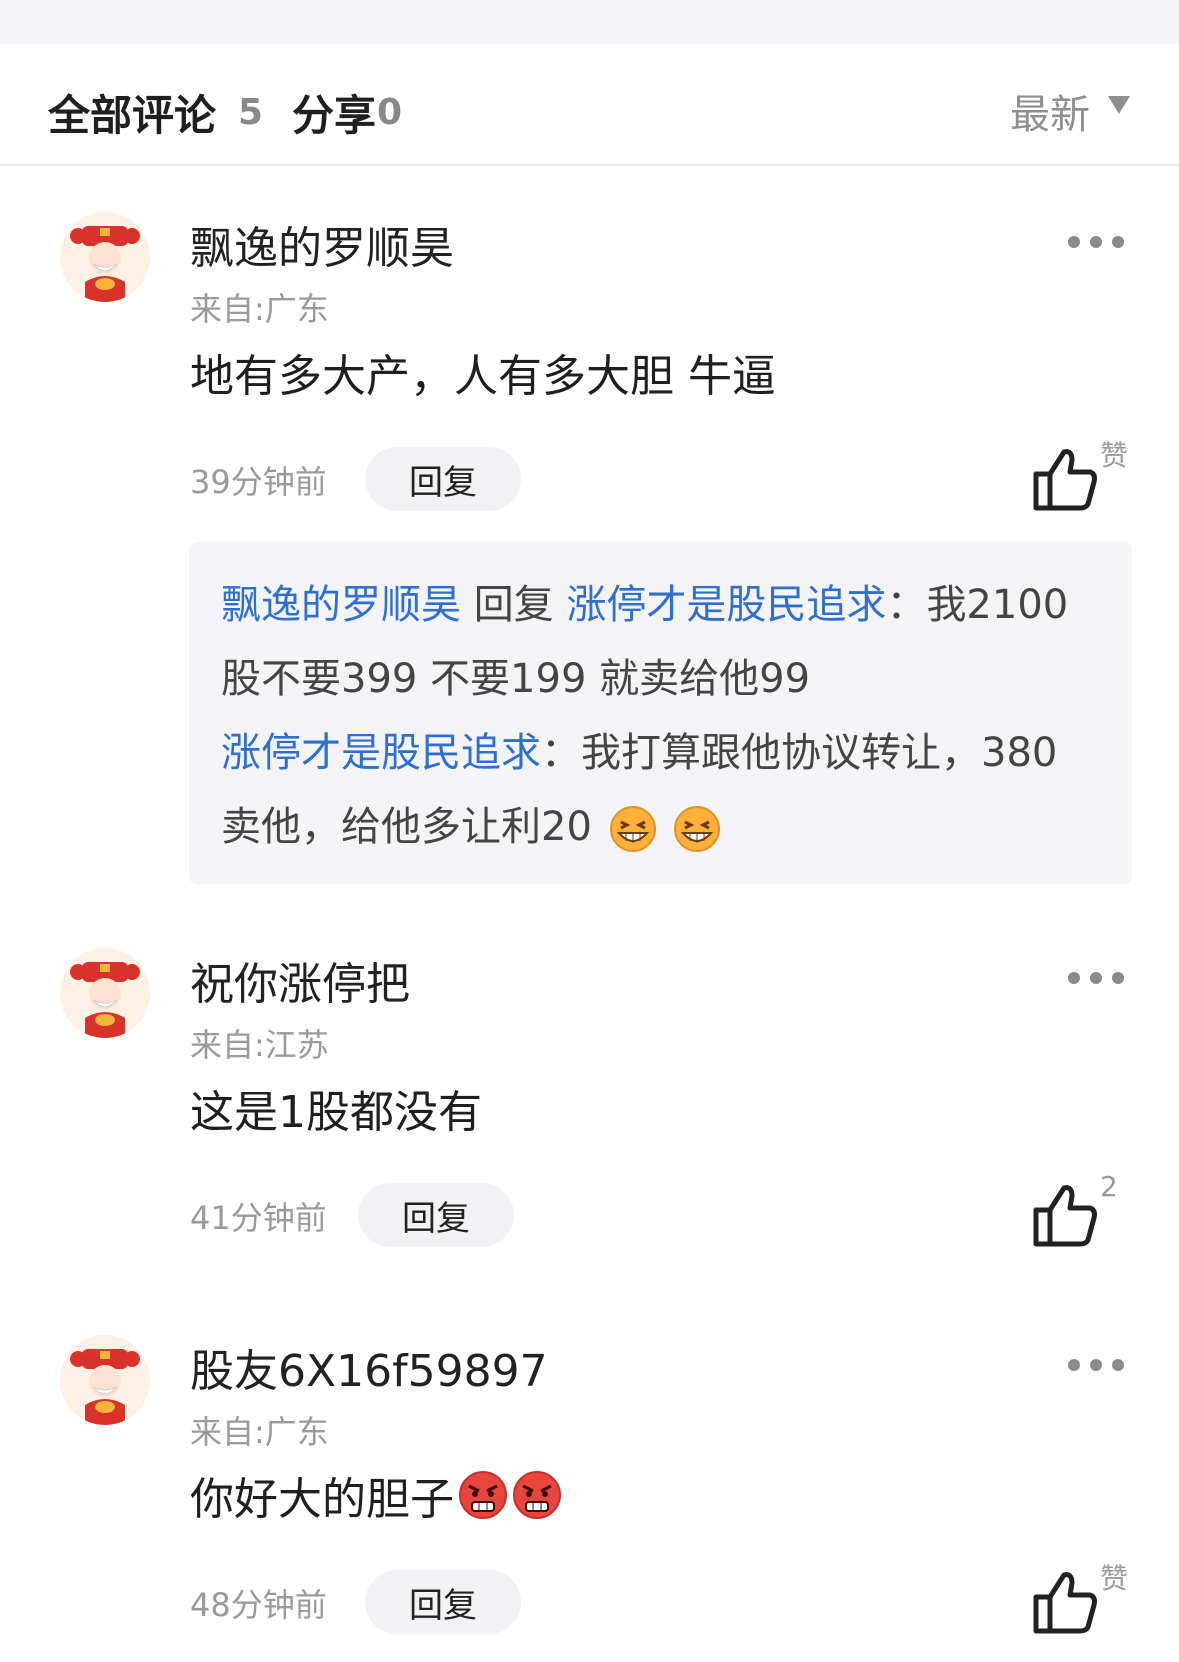 Image resolution: width=1179 pixels, height=1662 pixels. What do you see at coordinates (1050, 111) in the screenshot?
I see `sort-dropdown: 最新` at bounding box center [1050, 111].